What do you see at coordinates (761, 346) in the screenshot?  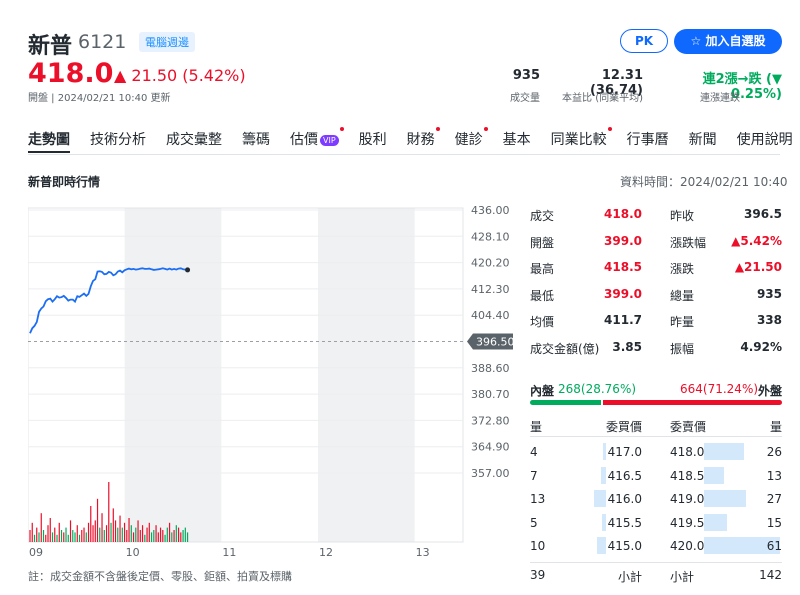 I see `quote-value: 4.92%` at bounding box center [761, 346].